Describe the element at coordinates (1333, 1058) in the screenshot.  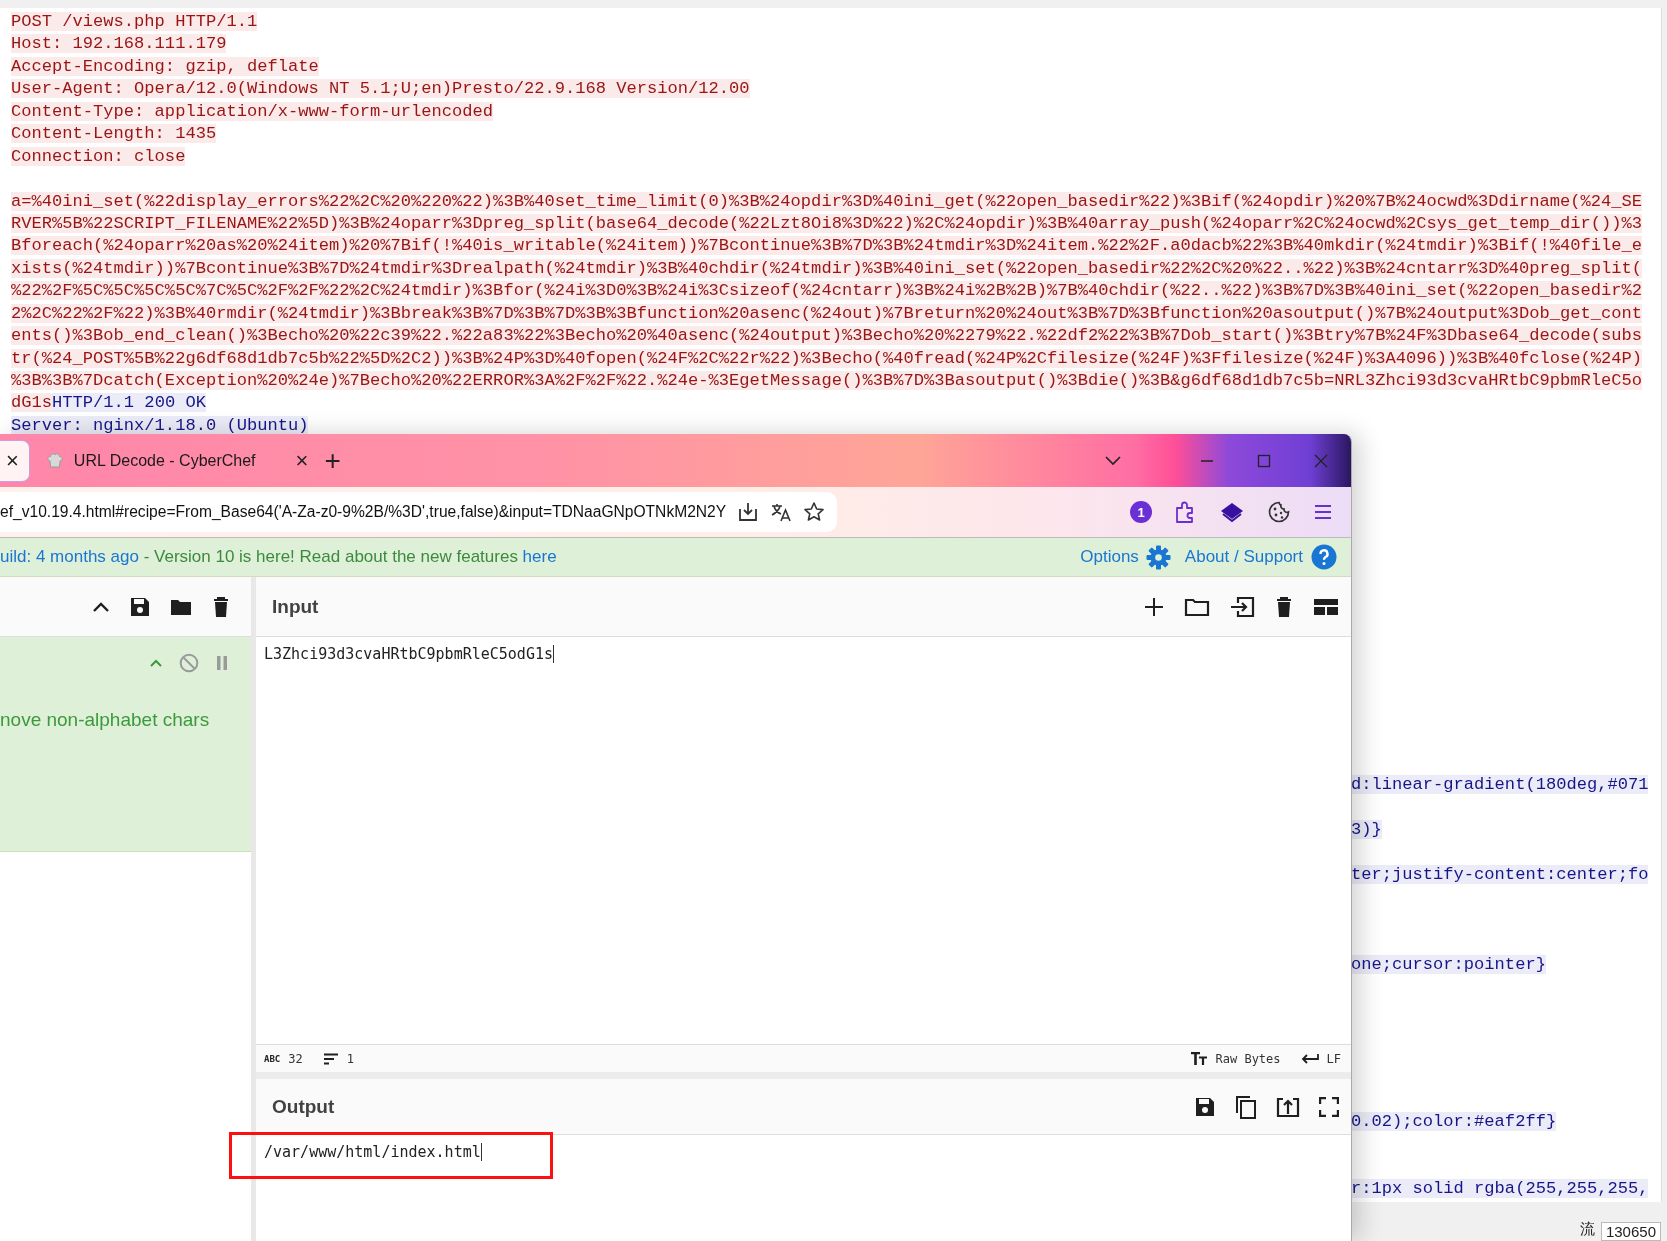
I see `eol-label: LF` at that location.